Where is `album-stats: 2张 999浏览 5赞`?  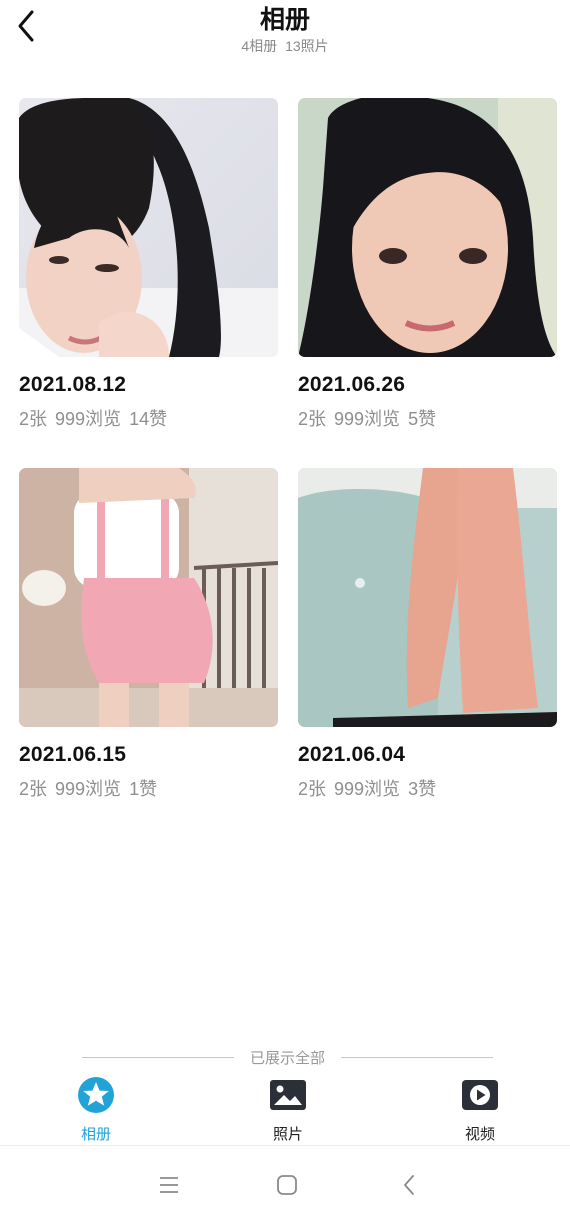
album-stats: 2张 999浏览 5赞 is located at coordinates (427, 418).